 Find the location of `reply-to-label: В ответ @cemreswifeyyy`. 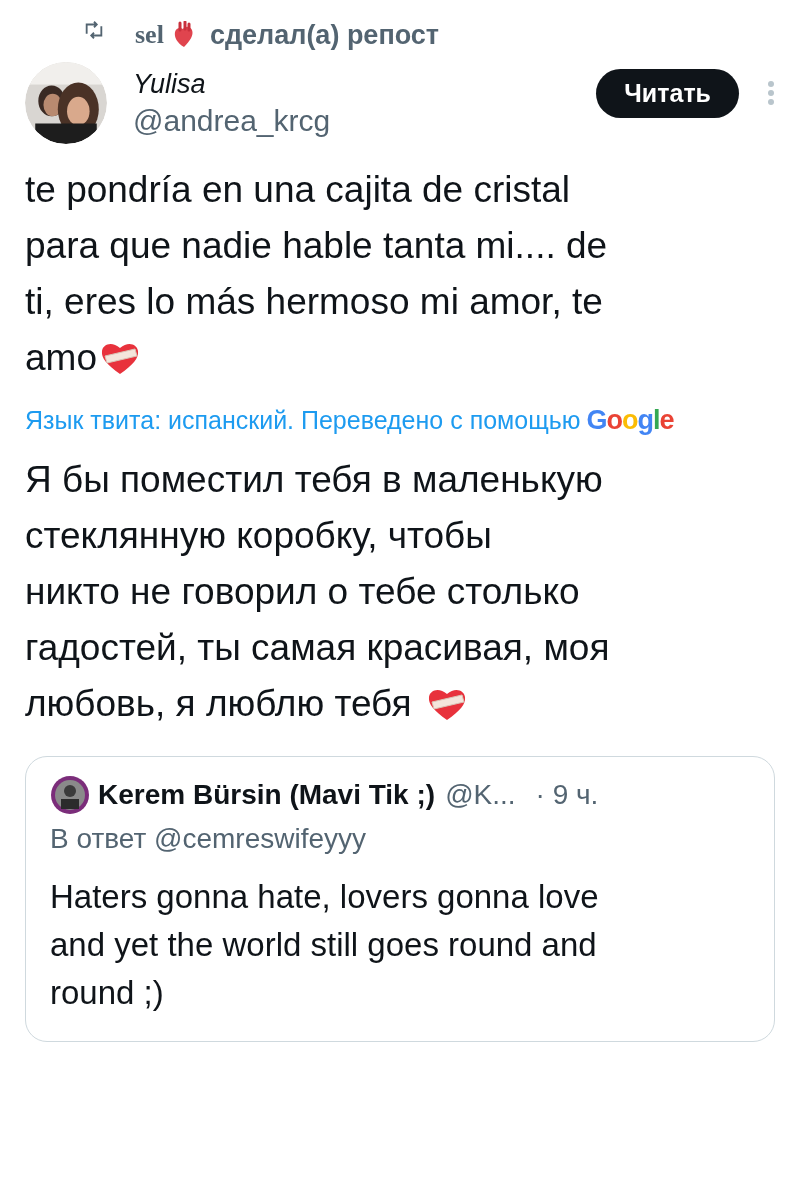

reply-to-label: В ответ @cemreswifeyyy is located at coordinates (209, 839).